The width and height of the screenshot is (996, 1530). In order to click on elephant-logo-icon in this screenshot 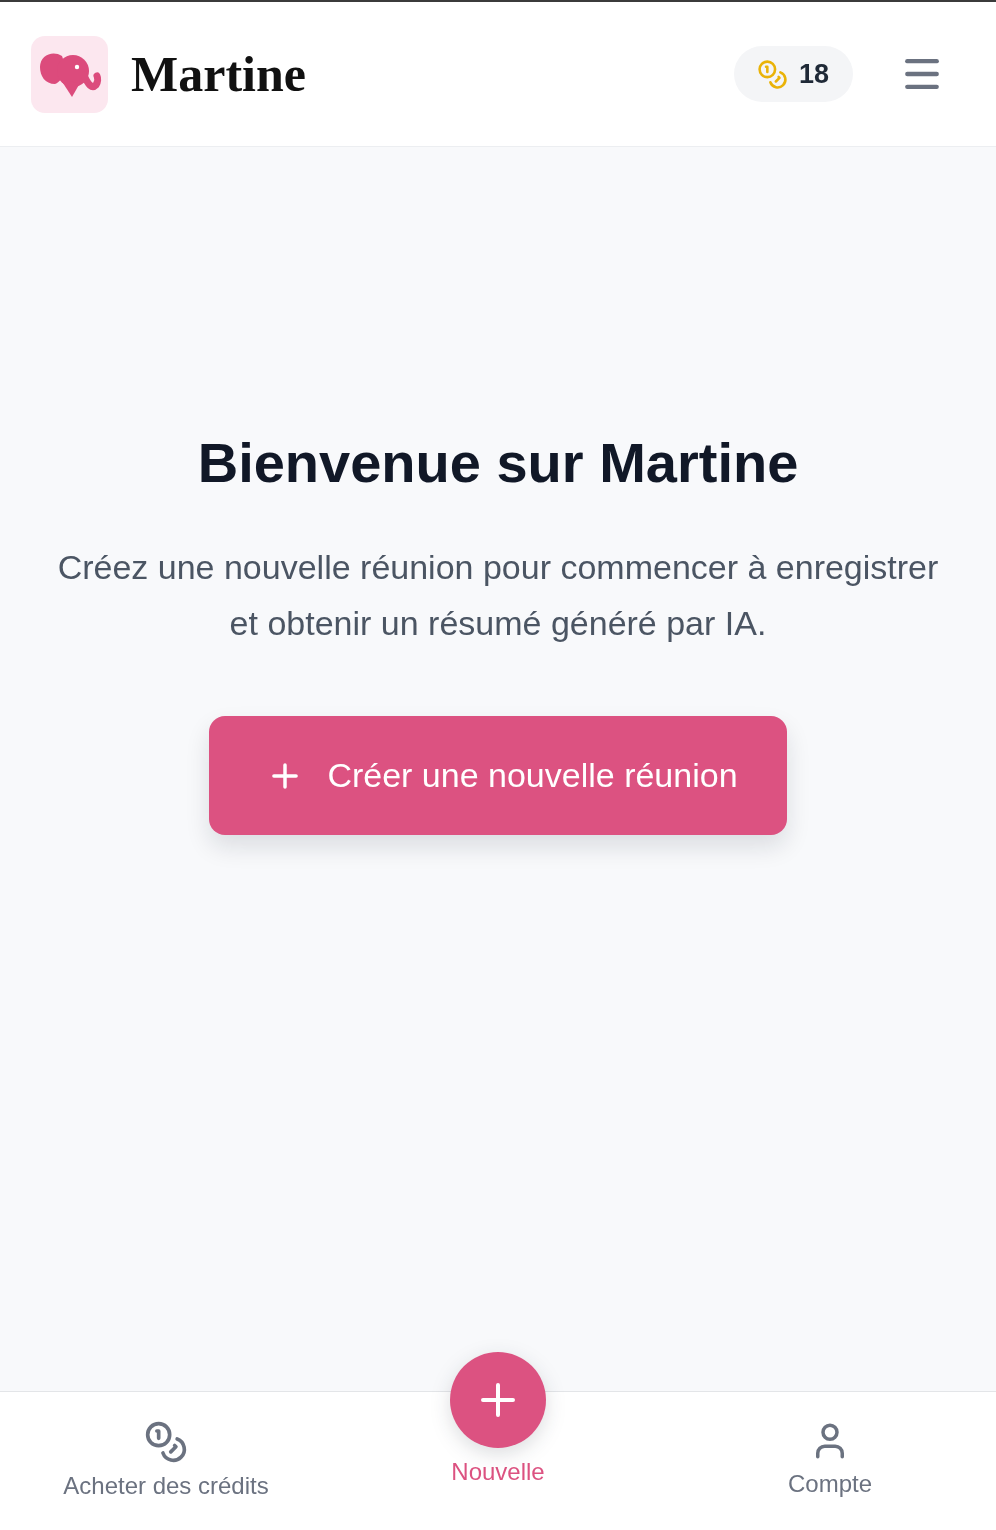, I will do `click(69, 74)`.